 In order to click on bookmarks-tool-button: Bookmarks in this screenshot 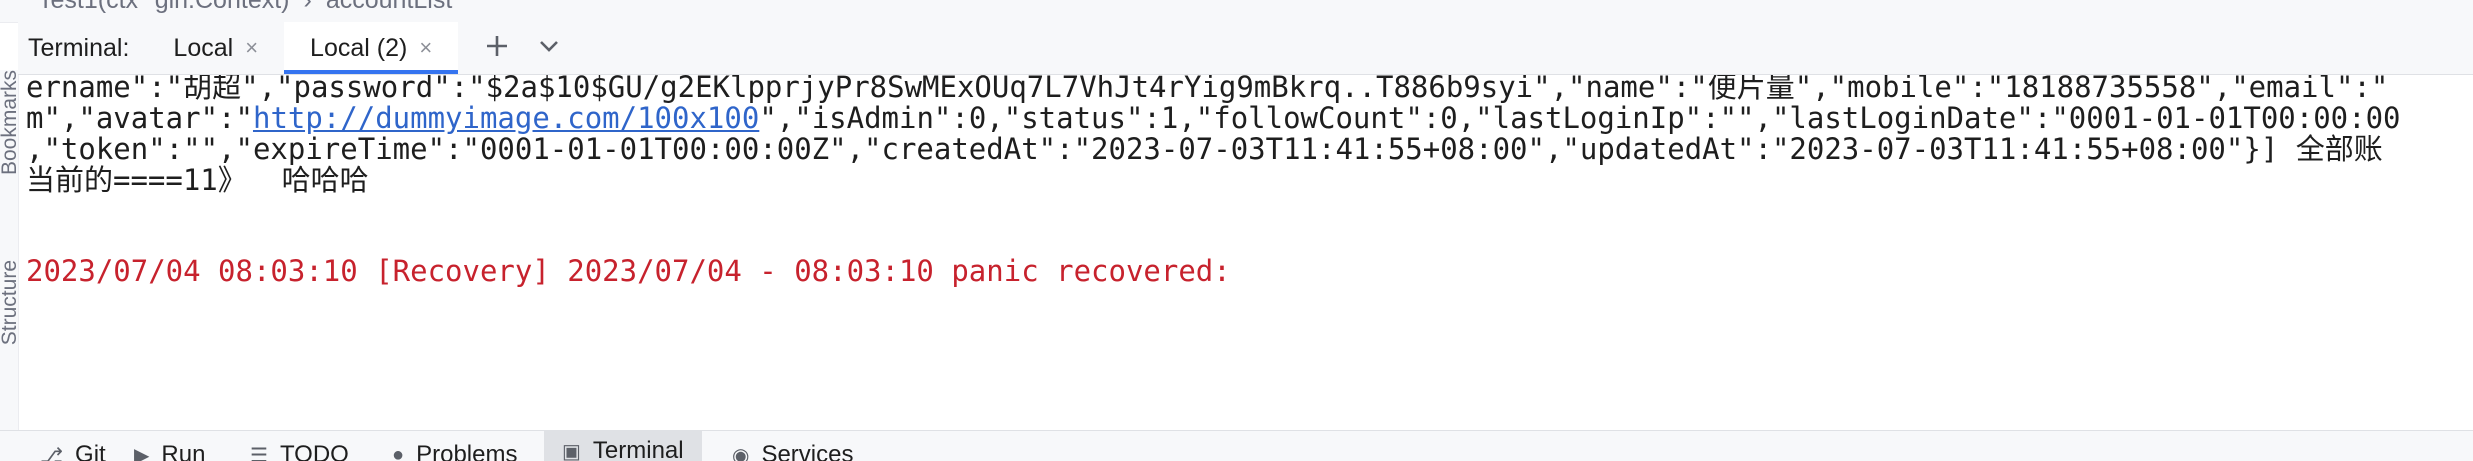, I will do `click(9, 122)`.